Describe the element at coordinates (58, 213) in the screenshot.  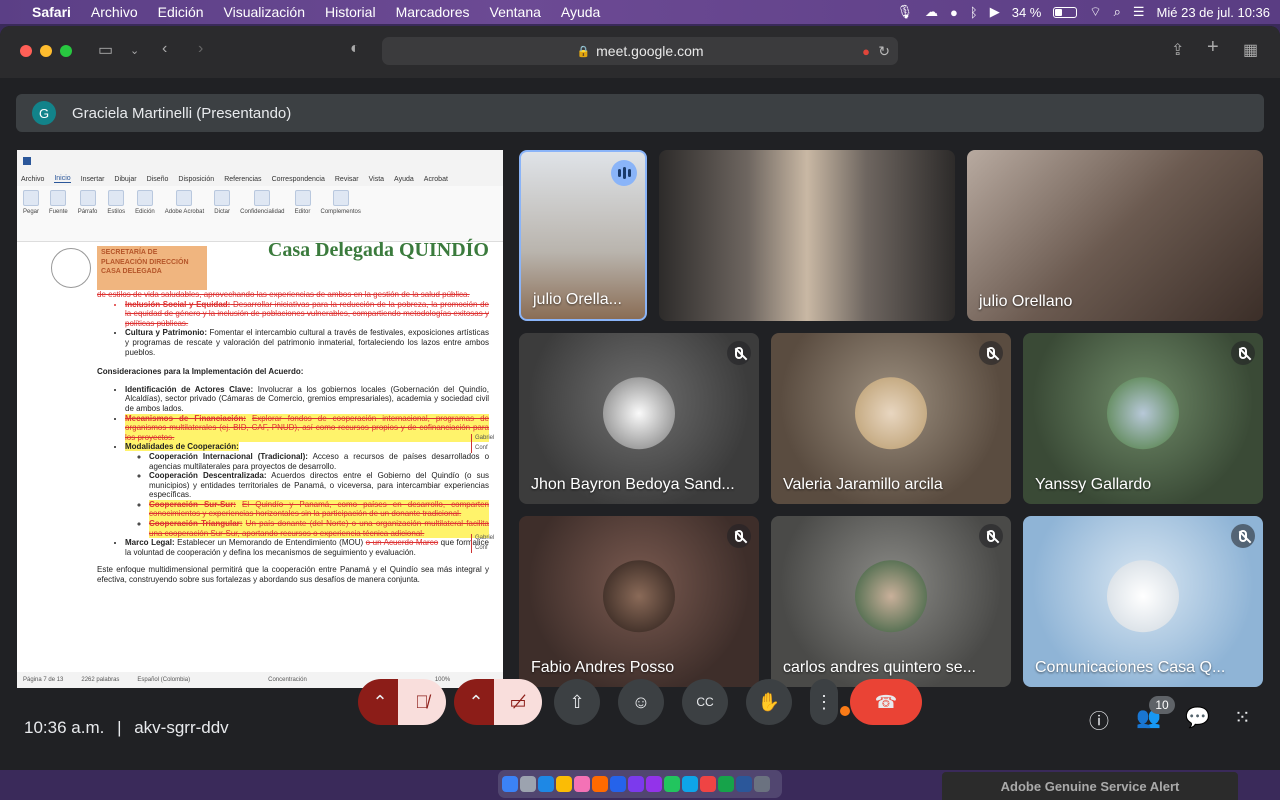
I see `ribbon-group: Fuente` at that location.